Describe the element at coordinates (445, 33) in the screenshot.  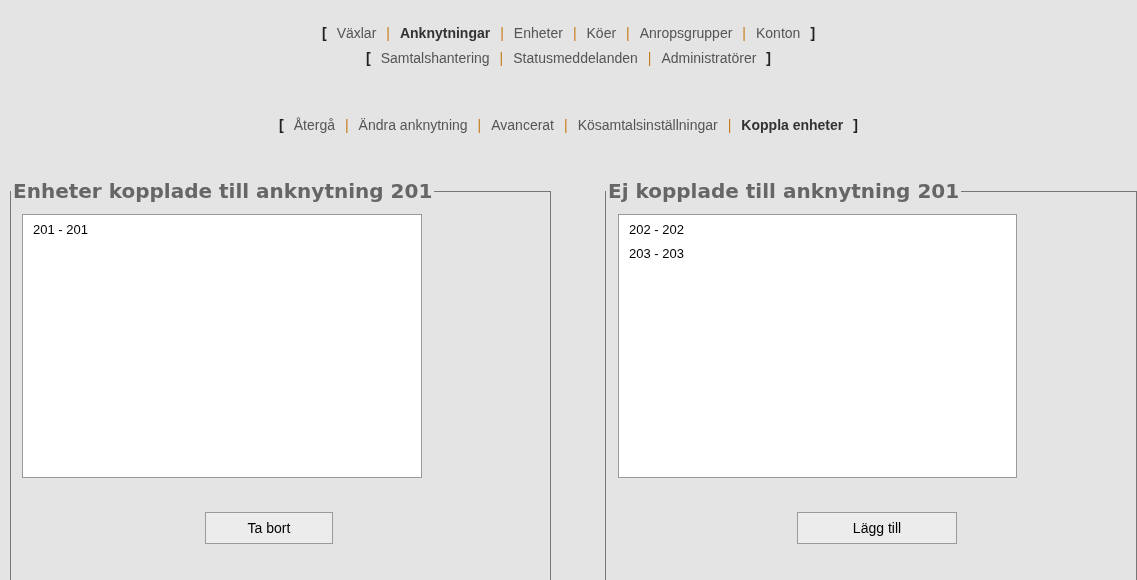
I see `nav-link: Anknytningar` at that location.